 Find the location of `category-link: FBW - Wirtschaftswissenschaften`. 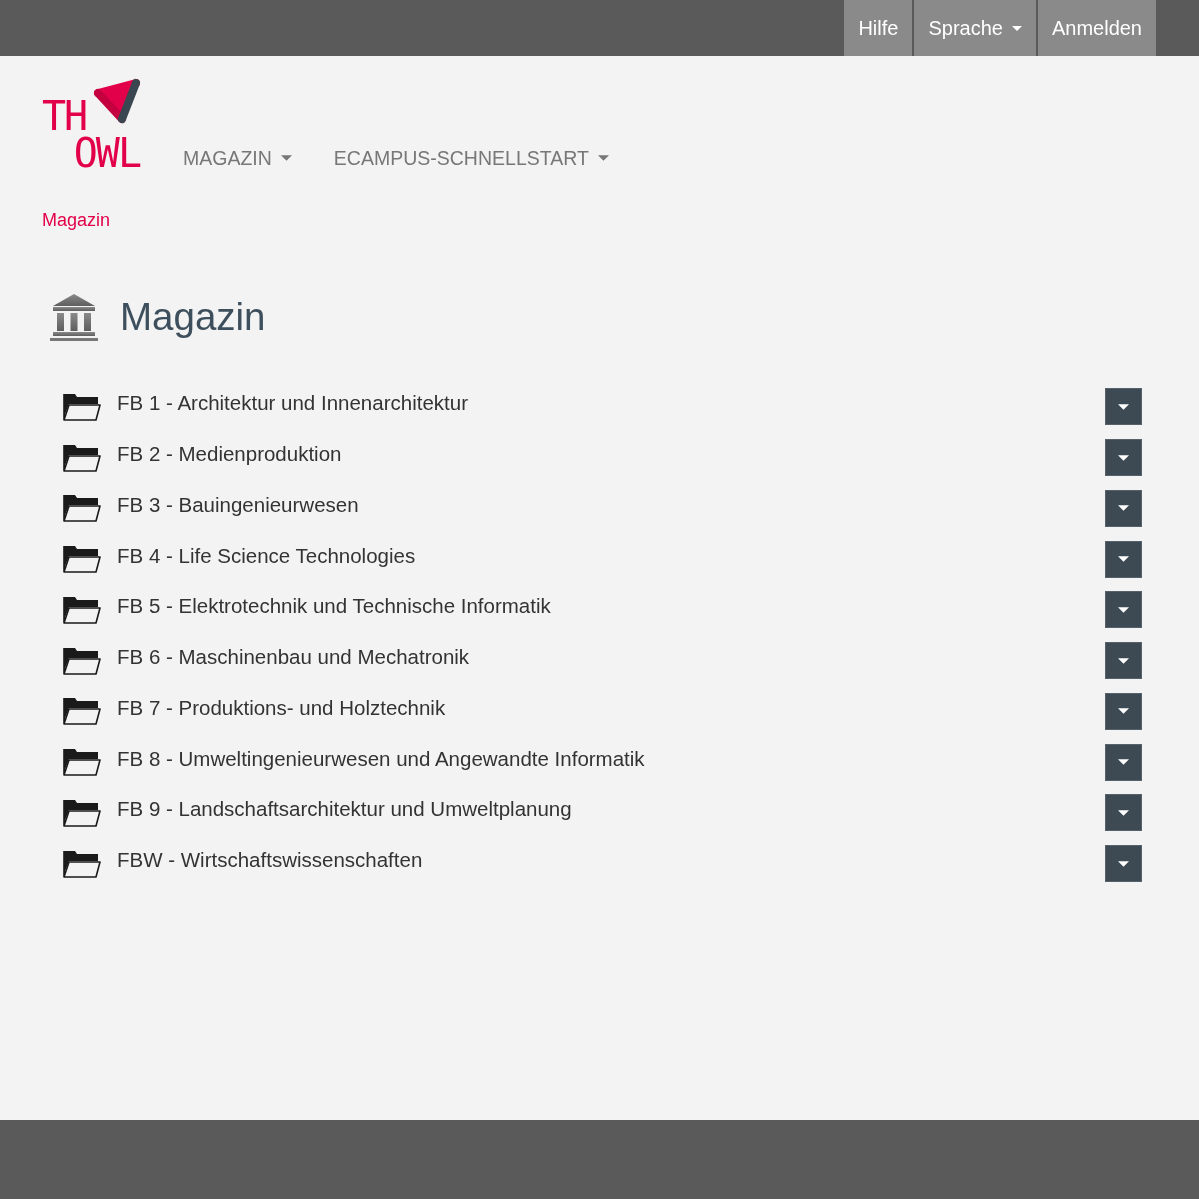

category-link: FBW - Wirtschaftswissenschaften is located at coordinates (270, 860).